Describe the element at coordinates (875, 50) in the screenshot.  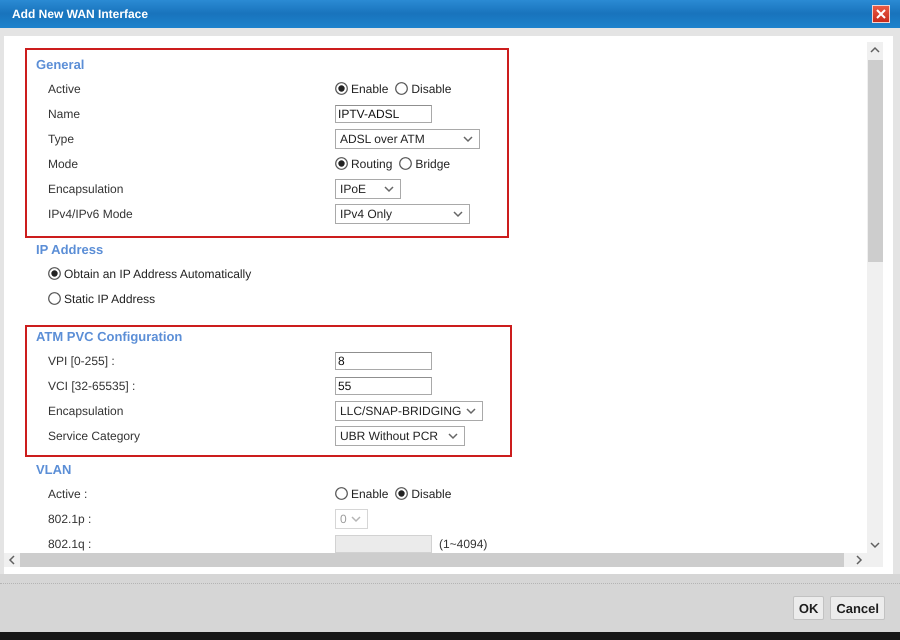
I see `chevron-up-icon` at that location.